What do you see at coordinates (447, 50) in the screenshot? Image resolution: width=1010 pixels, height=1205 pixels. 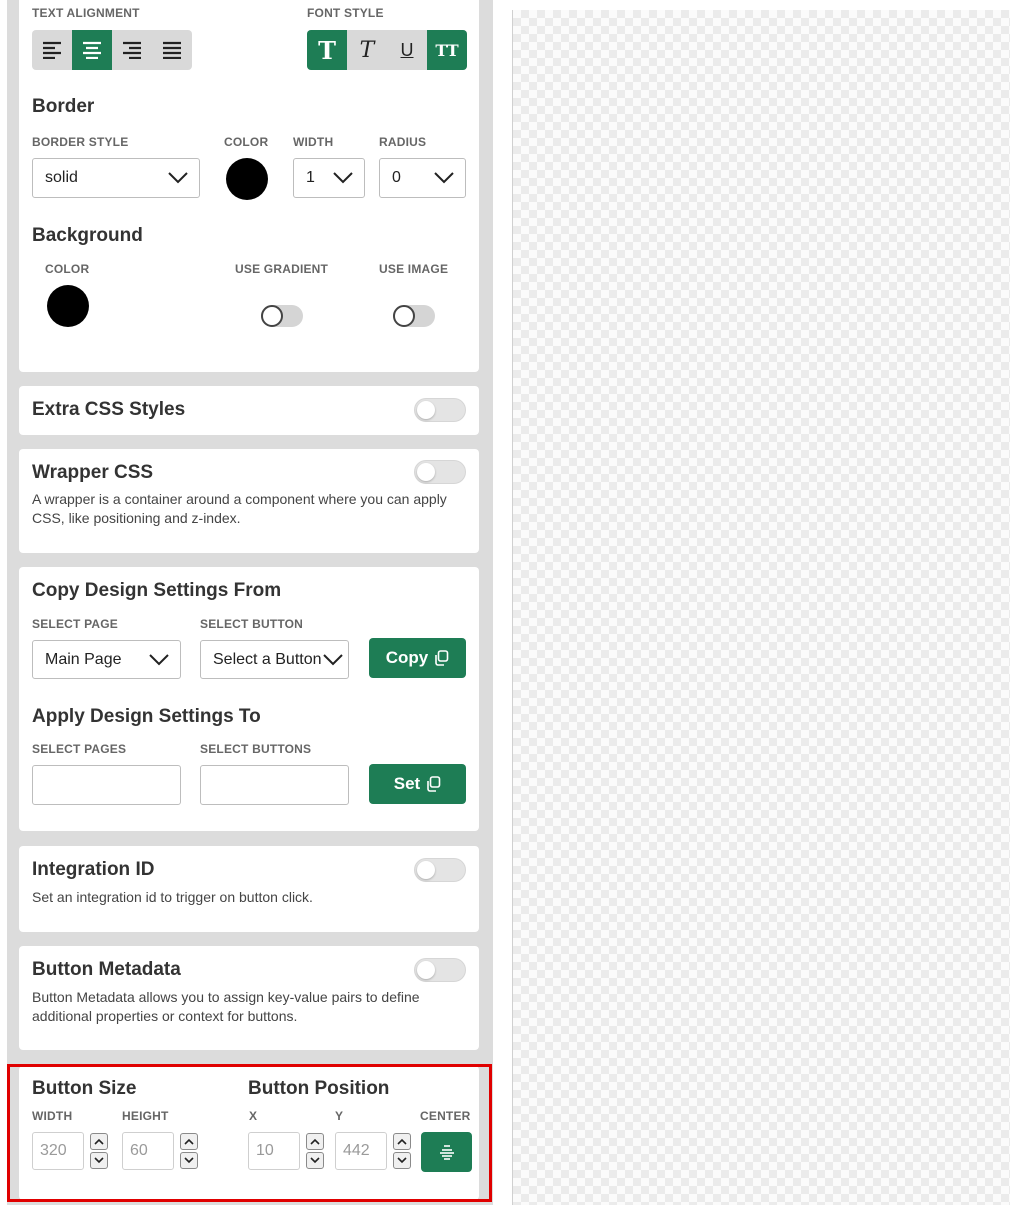 I see `uppercase-icon: TT` at bounding box center [447, 50].